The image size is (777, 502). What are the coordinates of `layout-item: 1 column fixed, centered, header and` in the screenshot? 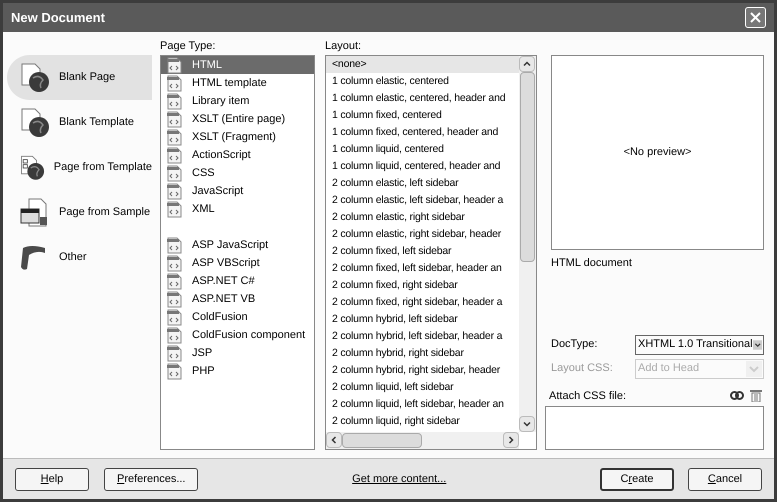 It's located at (422, 132).